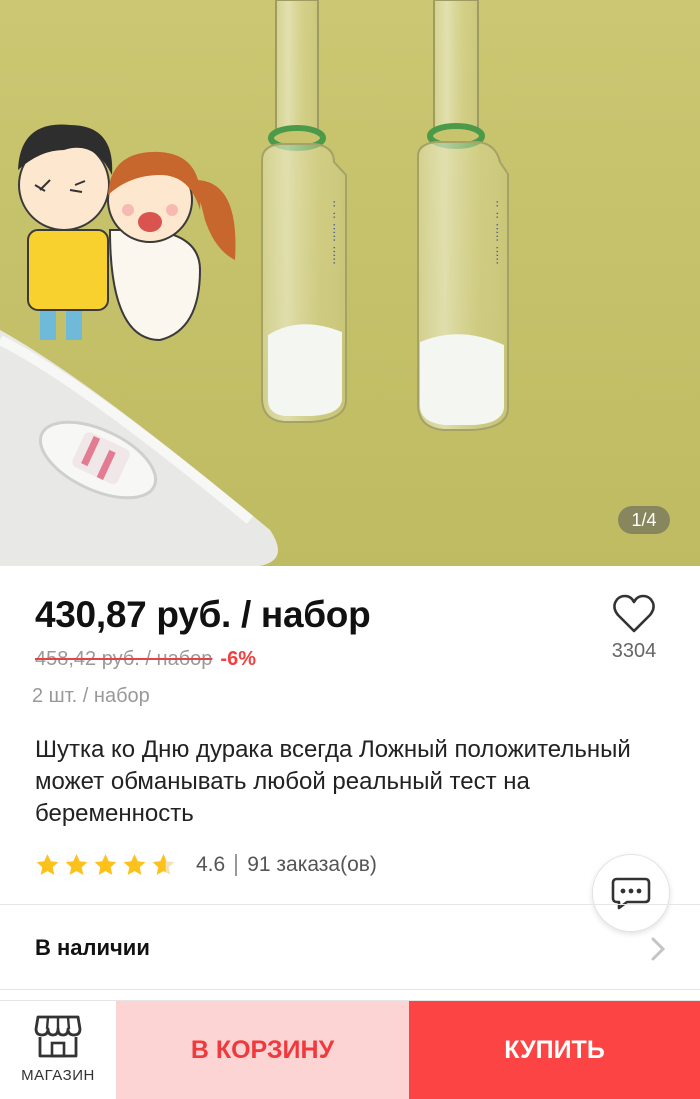 Image resolution: width=700 pixels, height=1099 pixels. I want to click on rating-separator, so click(236, 865).